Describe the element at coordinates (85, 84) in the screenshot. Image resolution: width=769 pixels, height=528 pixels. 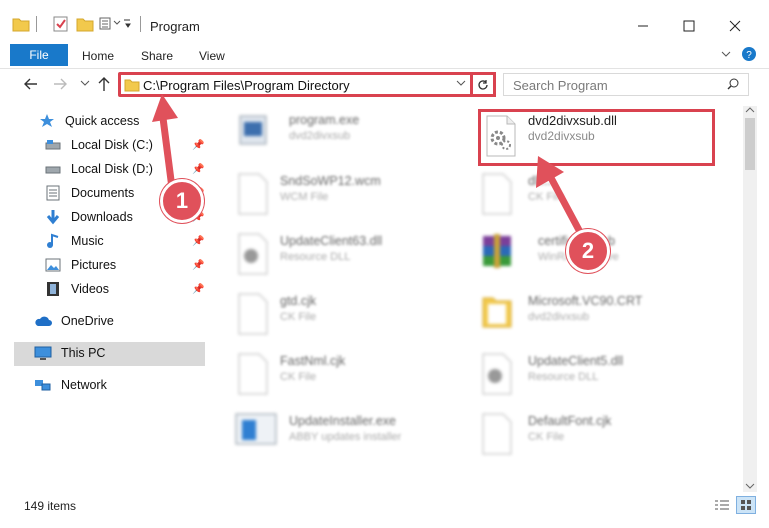
I see `recent-locations-icon` at that location.